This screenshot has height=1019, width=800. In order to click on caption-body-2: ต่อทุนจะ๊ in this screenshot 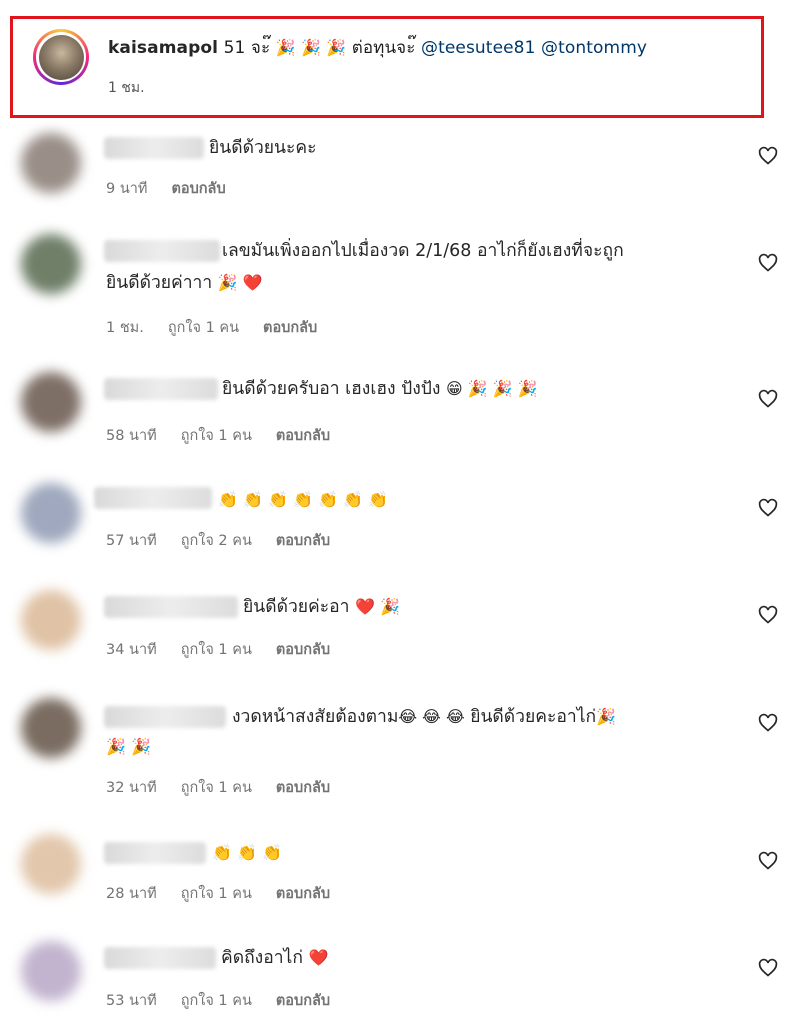, I will do `click(383, 48)`.